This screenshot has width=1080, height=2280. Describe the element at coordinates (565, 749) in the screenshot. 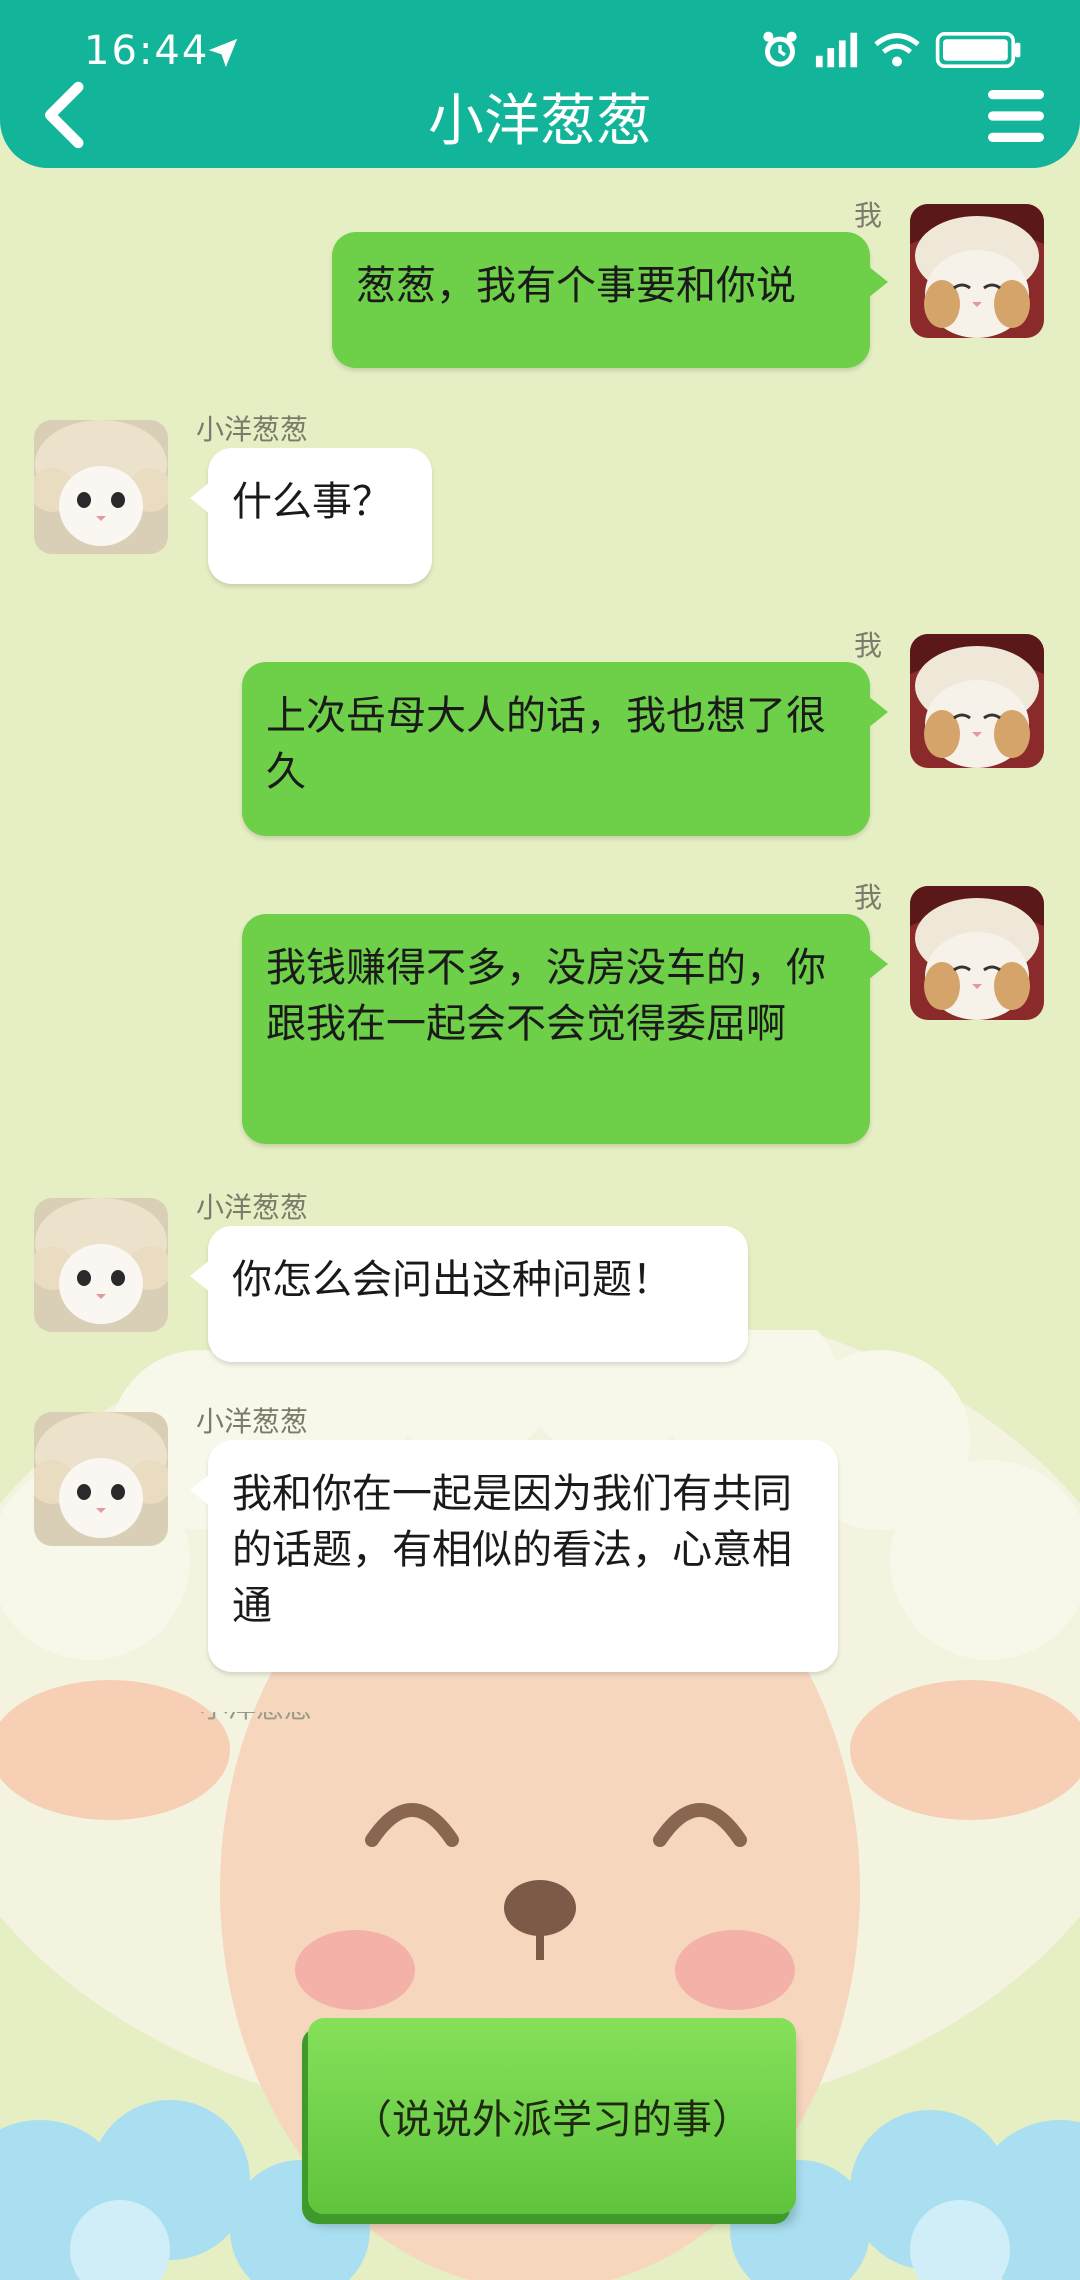

I see `message-bubble: 上次岳母大人的话，我也想了很久` at that location.